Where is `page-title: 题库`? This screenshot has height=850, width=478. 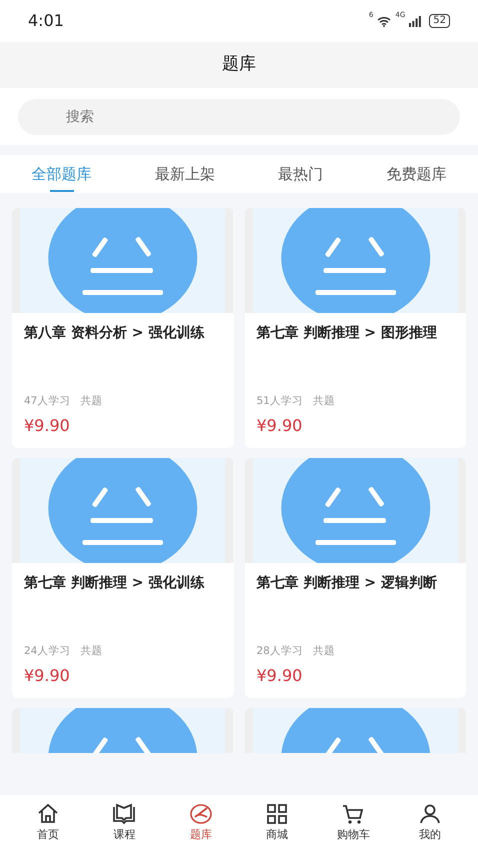 page-title: 题库 is located at coordinates (239, 64).